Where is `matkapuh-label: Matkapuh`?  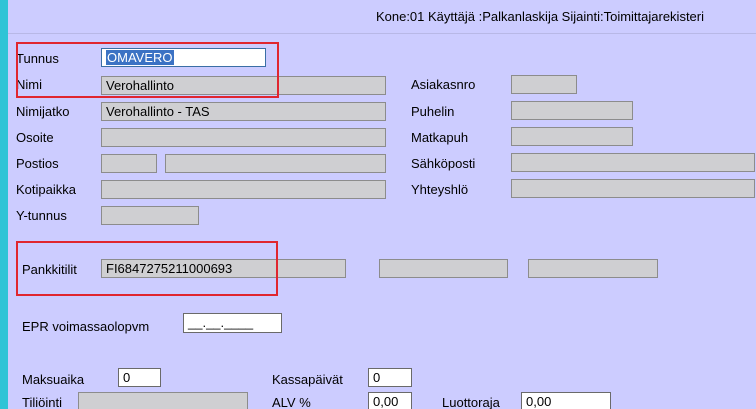 matkapuh-label: Matkapuh is located at coordinates (440, 137).